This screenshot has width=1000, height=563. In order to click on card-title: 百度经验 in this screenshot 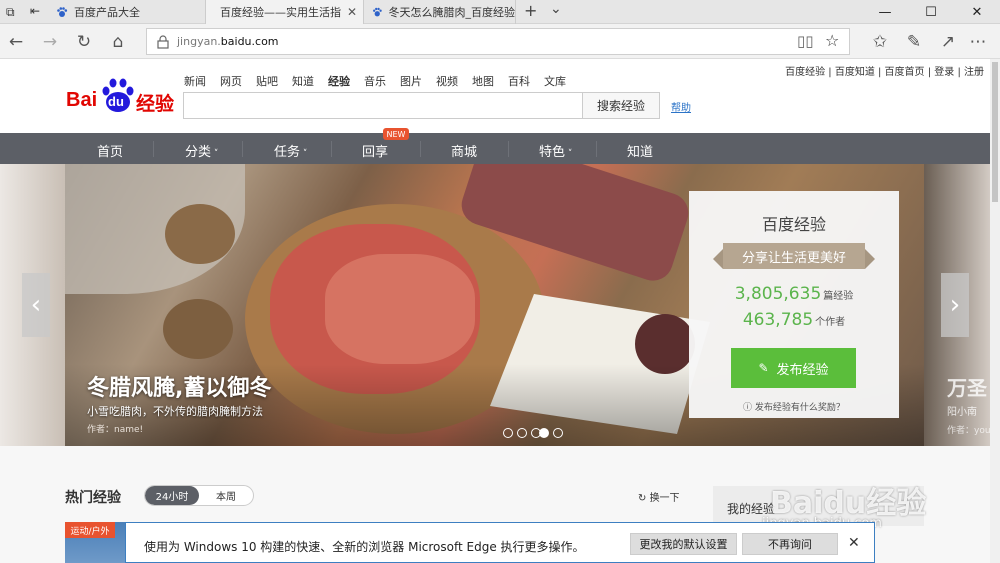, I will do `click(793, 224)`.